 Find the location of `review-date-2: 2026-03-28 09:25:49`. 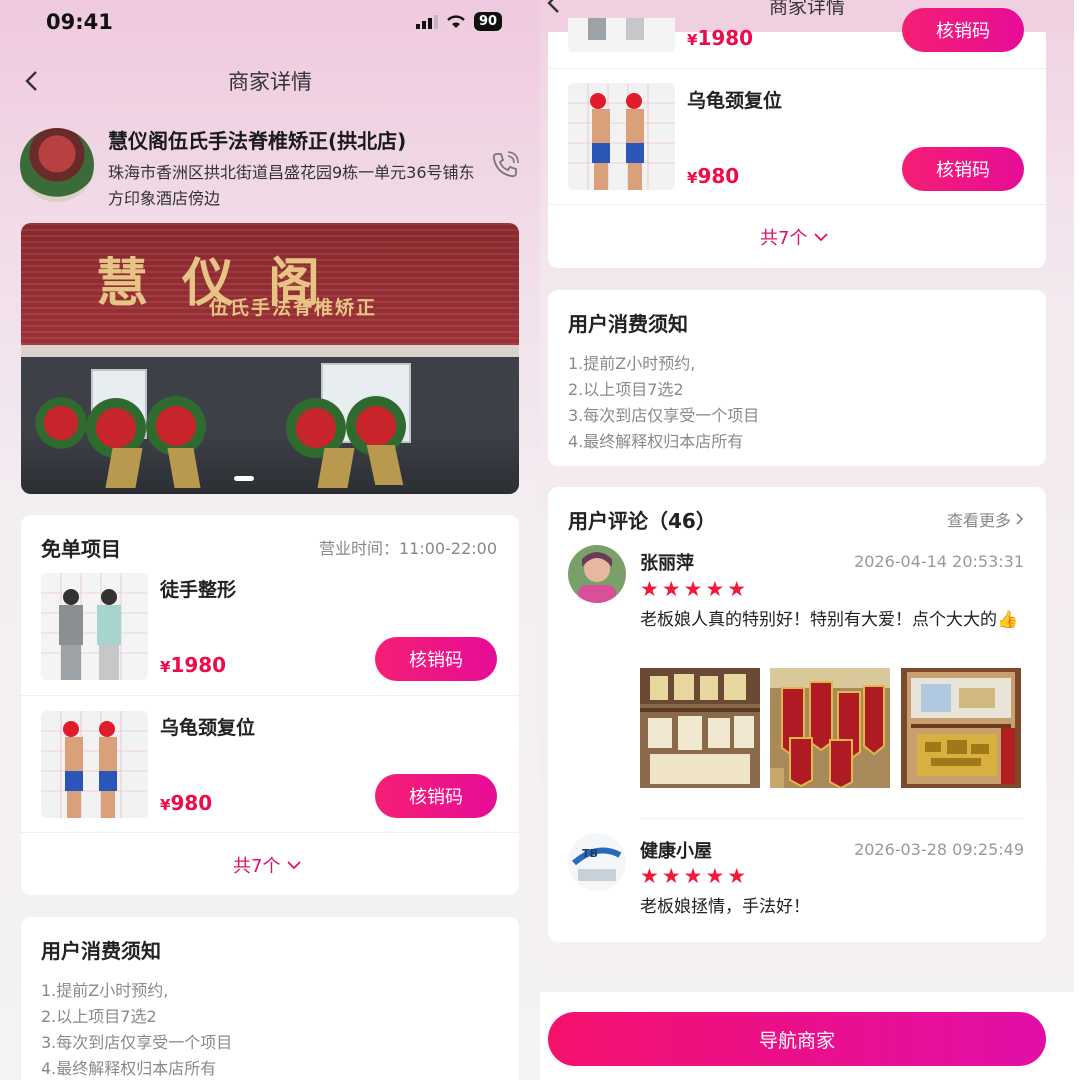

review-date-2: 2026-03-28 09:25:49 is located at coordinates (939, 849).